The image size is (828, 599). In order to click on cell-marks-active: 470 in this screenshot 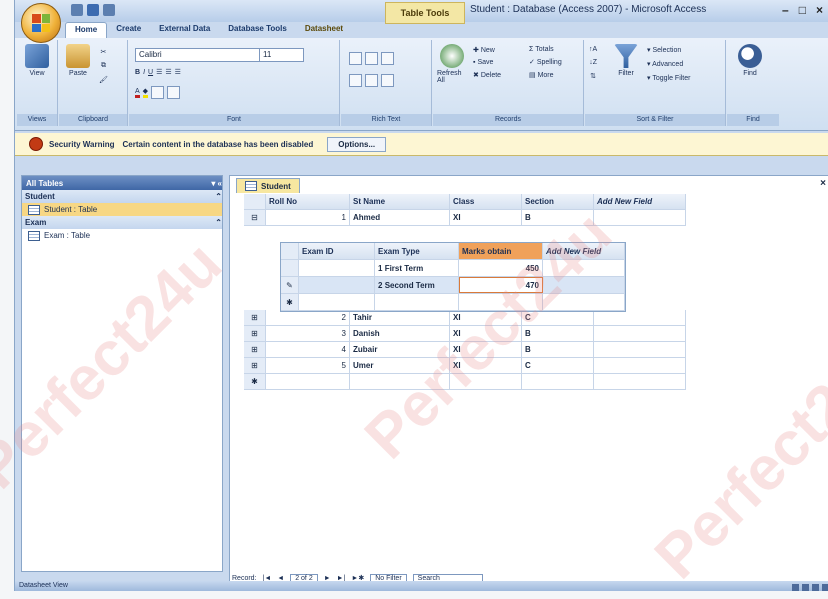, I will do `click(501, 285)`.